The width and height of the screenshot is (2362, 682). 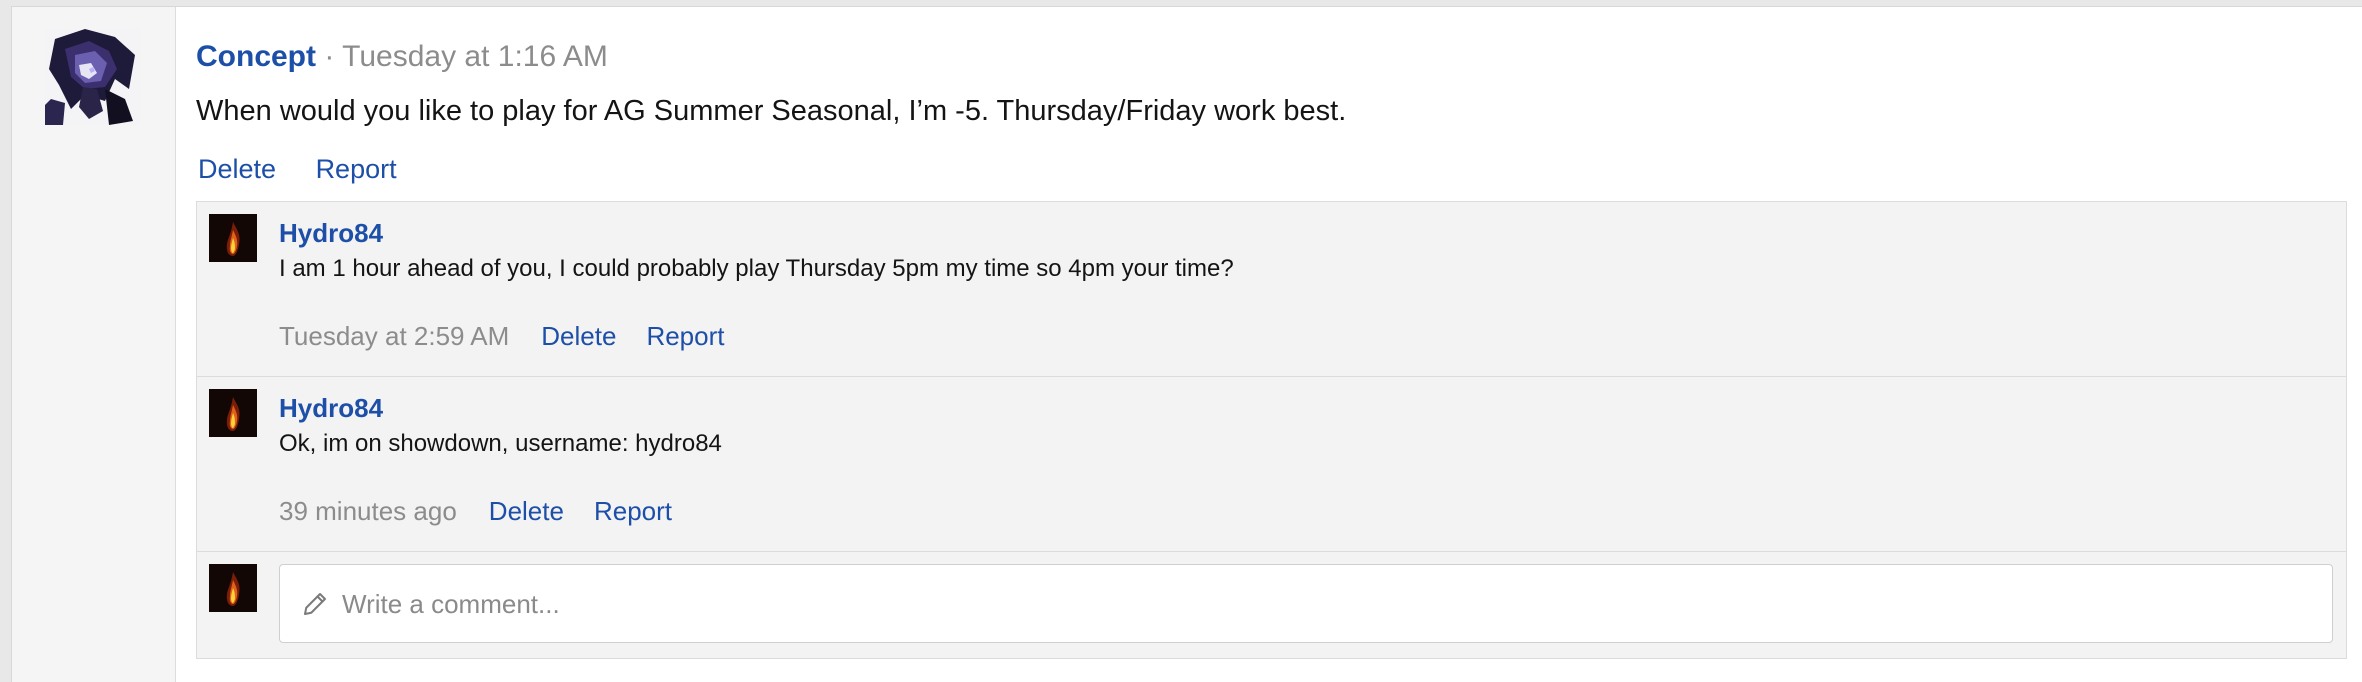 What do you see at coordinates (1322, 604) in the screenshot?
I see `comment-input` at bounding box center [1322, 604].